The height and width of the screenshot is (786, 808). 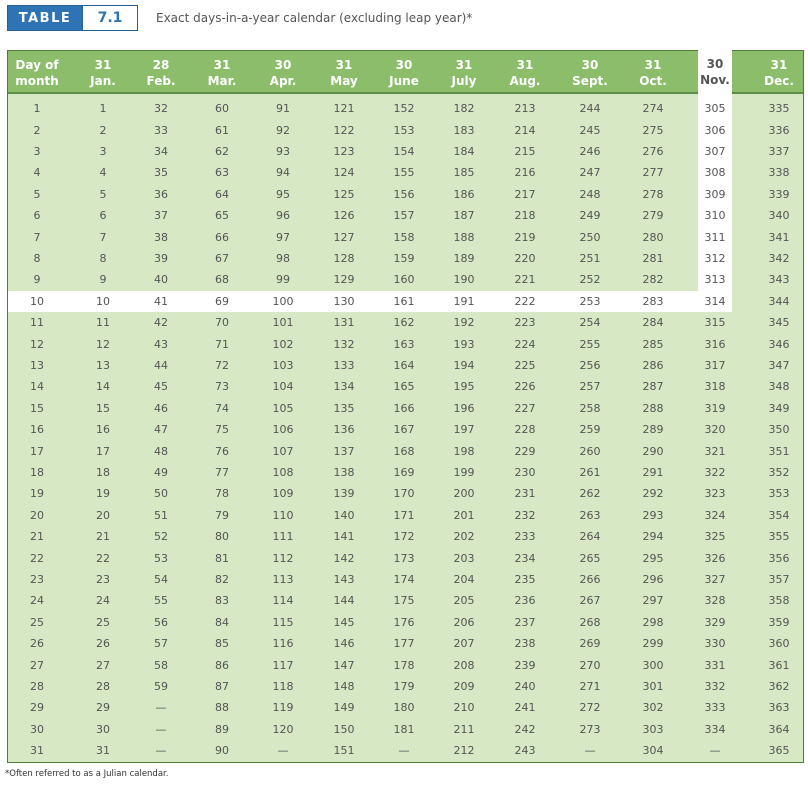 I want to click on day-number-cell: 64, so click(x=222, y=194).